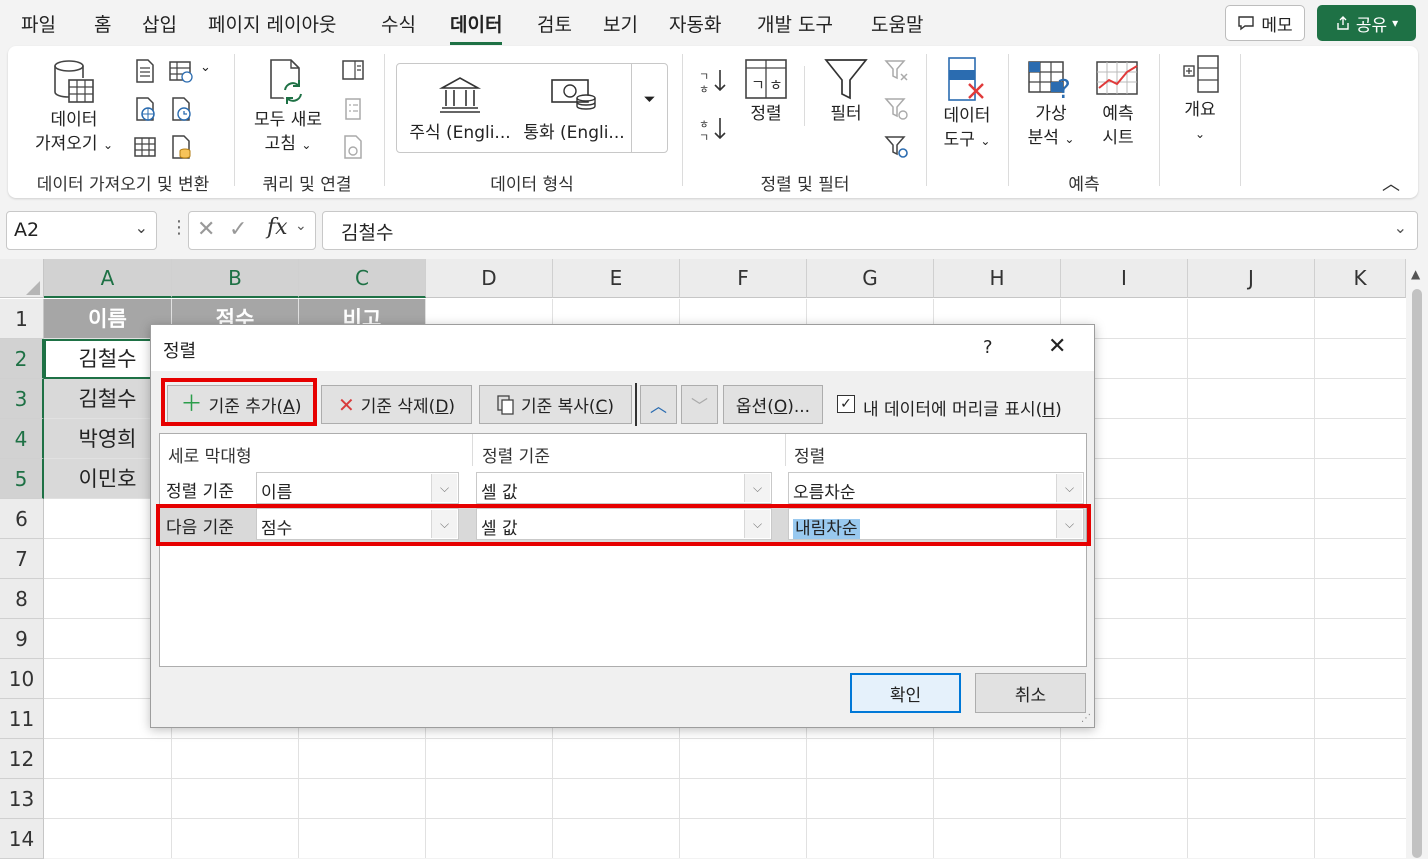 The width and height of the screenshot is (1428, 859). Describe the element at coordinates (353, 71) in the screenshot. I see `queries-pane-icon` at that location.